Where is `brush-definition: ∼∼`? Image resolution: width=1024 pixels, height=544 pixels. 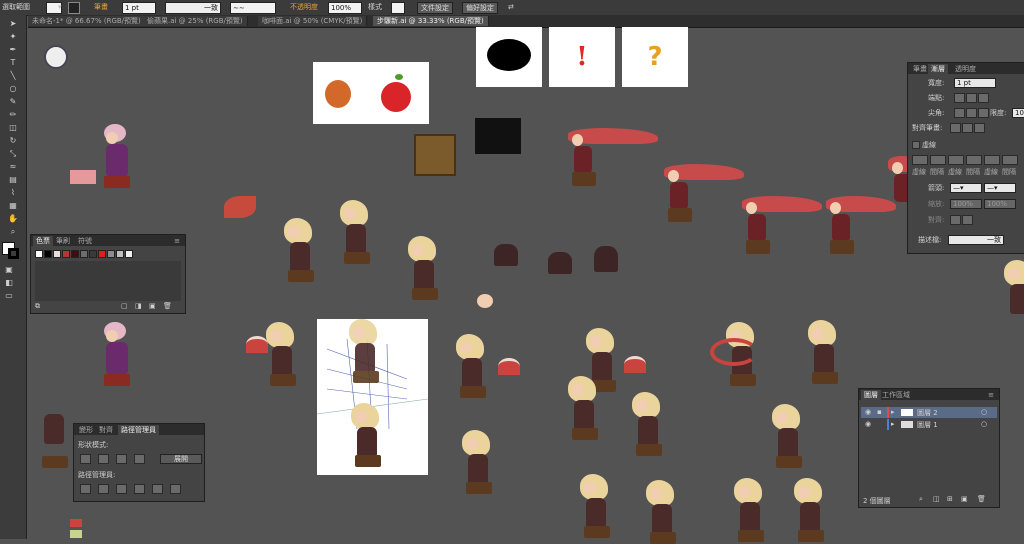
brush-definition: ∼∼ is located at coordinates (253, 8).